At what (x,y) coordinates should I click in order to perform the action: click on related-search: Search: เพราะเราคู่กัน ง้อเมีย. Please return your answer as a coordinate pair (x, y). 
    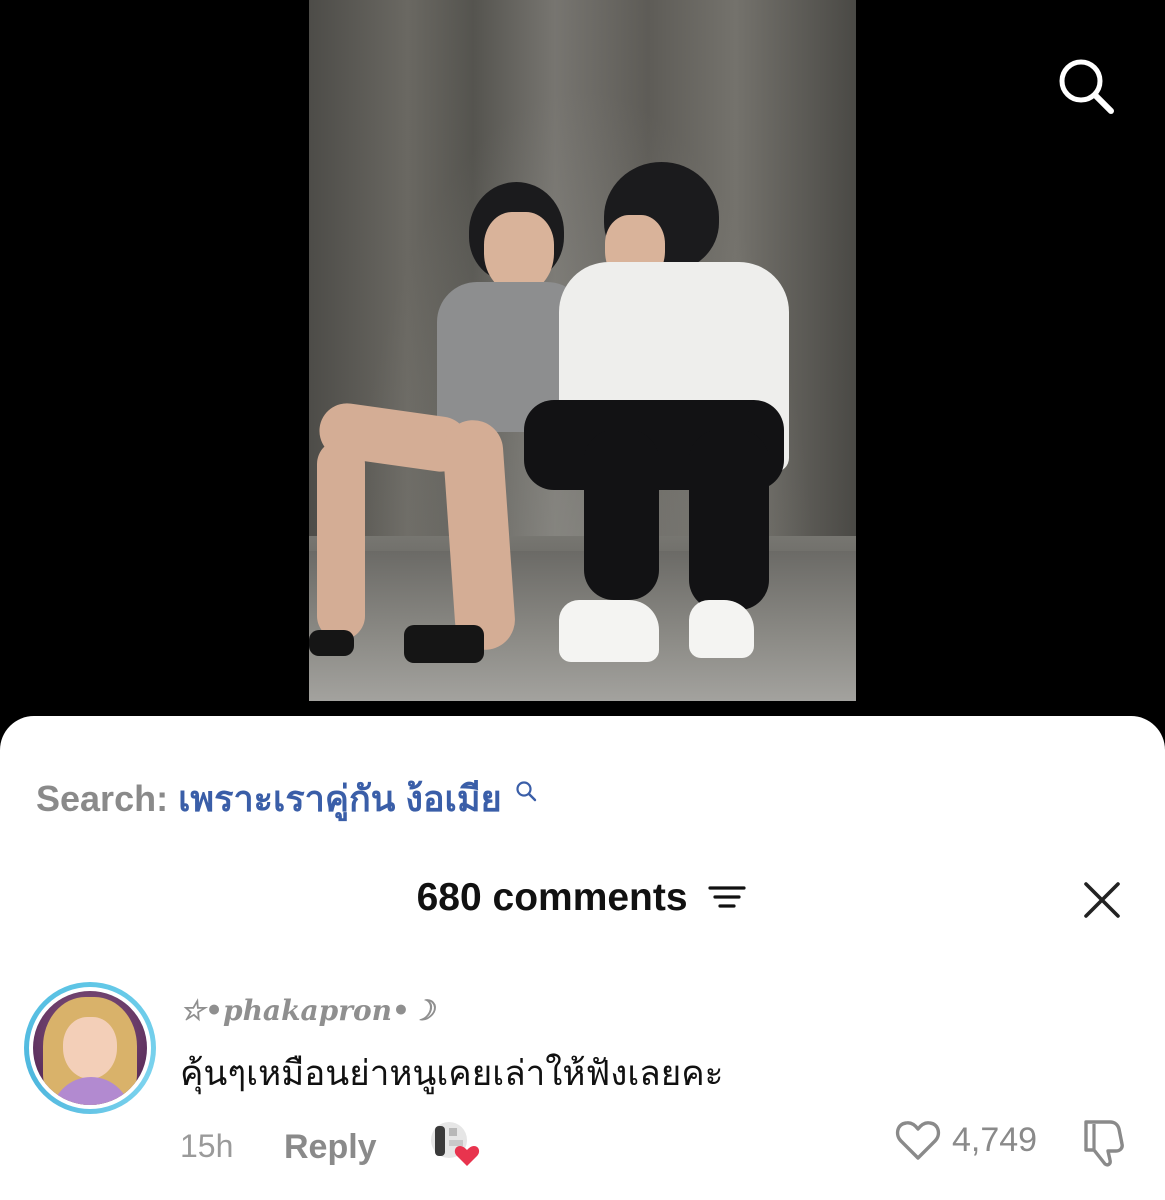
    Looking at the image, I should click on (287, 798).